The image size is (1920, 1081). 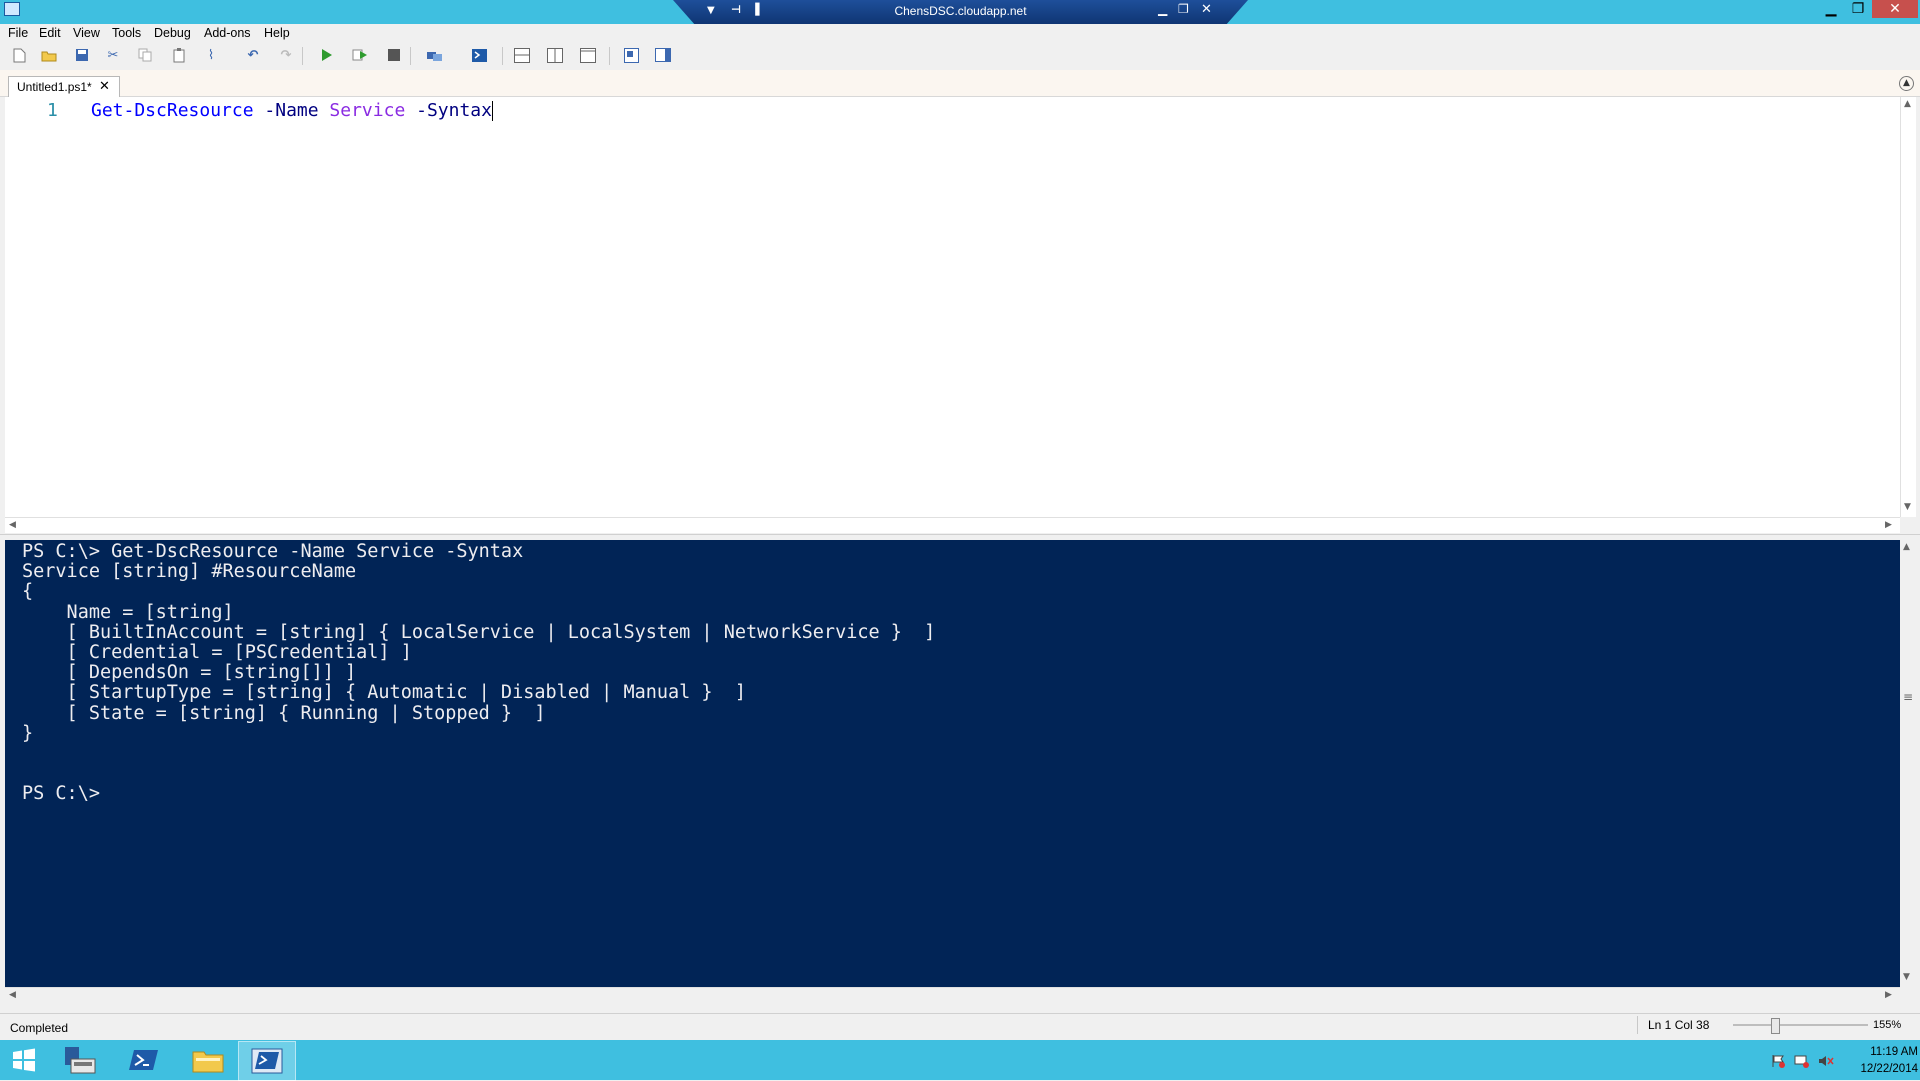 I want to click on stop-icon, so click(x=394, y=55).